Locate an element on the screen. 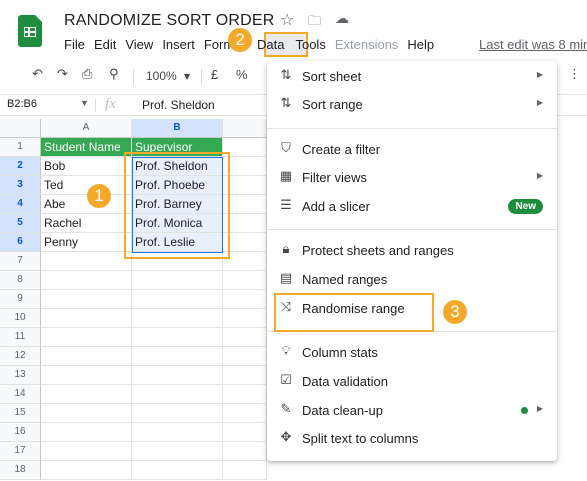 This screenshot has height=481, width=587. menu-item-column-stats: 💡︎ Column stats is located at coordinates (412, 353).